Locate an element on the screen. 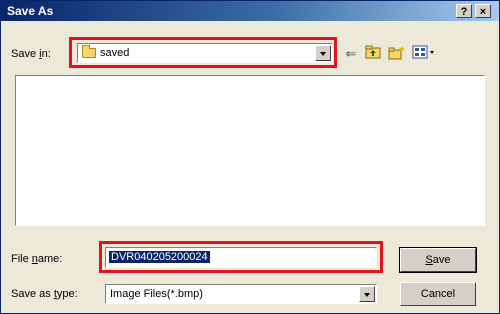 This screenshot has width=500, height=314. cancel-button: Cancel is located at coordinates (438, 294).